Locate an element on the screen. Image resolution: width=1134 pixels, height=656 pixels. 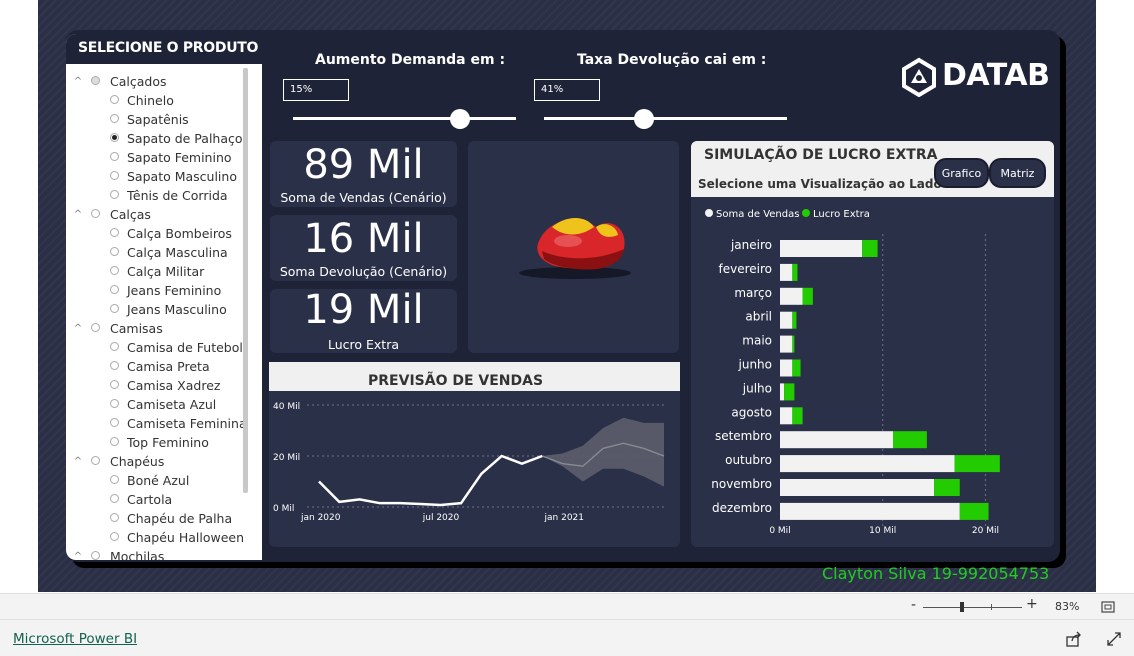
slicer-item: Camiseta Feminina is located at coordinates (156, 423).